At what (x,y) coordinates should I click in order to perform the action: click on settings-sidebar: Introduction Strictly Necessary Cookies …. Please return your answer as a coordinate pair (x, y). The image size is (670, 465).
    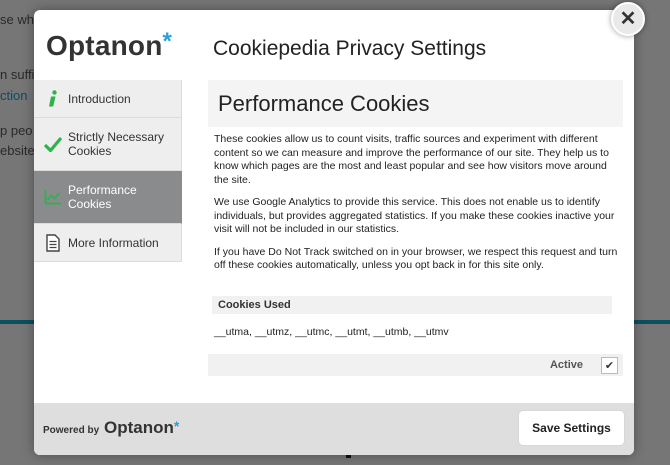
    Looking at the image, I should click on (108, 171).